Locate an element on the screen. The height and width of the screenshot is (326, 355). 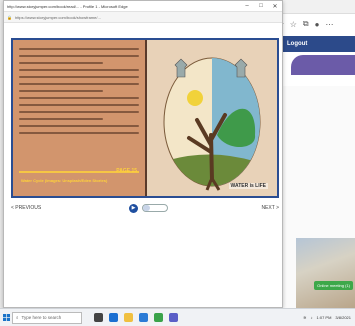
windows-logo-icon is located at coordinates (6, 317).